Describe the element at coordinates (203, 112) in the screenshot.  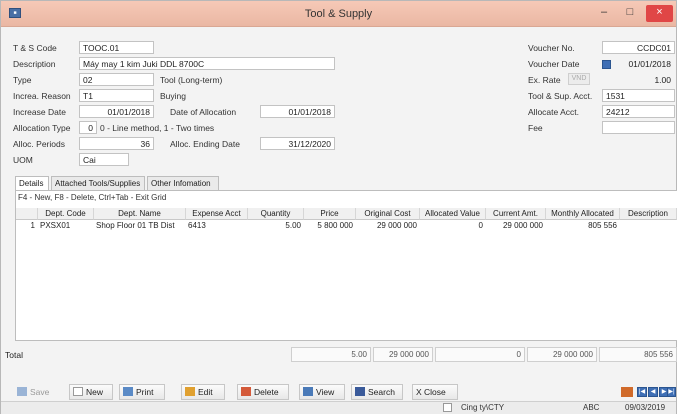
I see `alloc-date-label: Date of Allocation` at that location.